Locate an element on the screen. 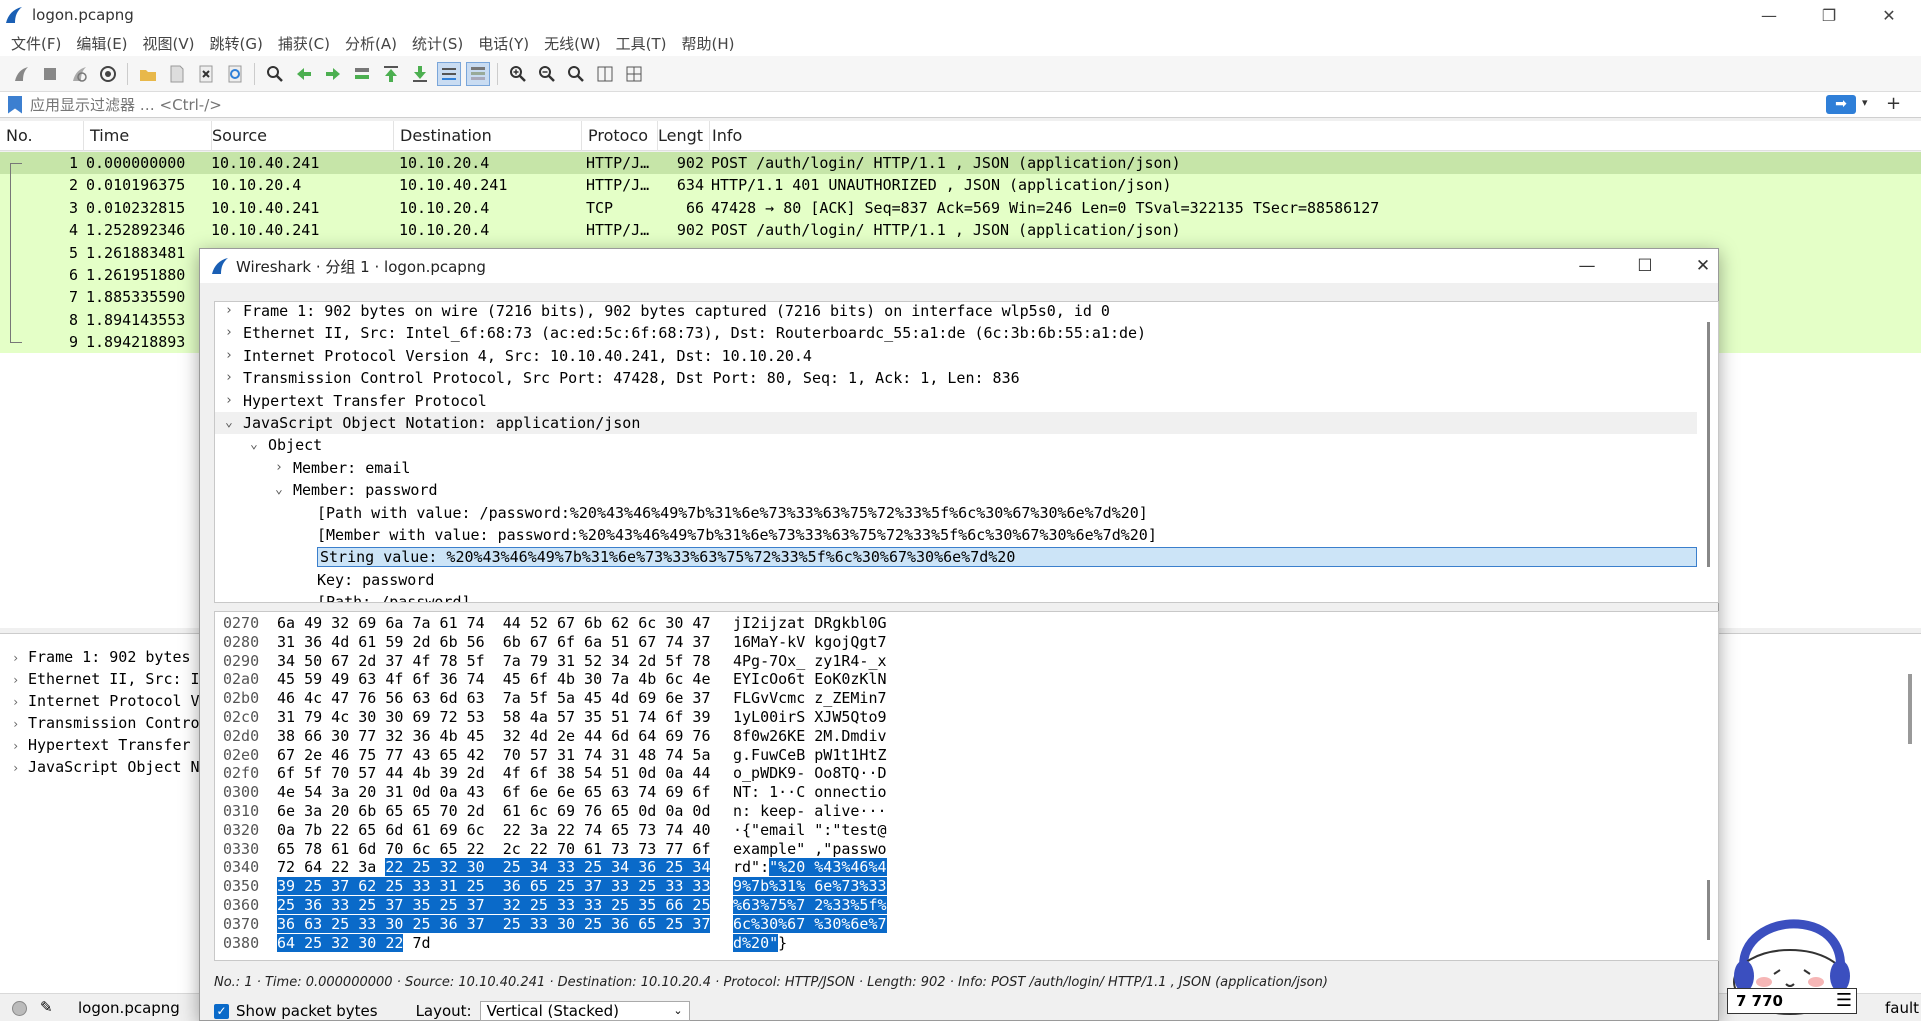 The height and width of the screenshot is (1021, 1921). zoom-out-icon is located at coordinates (547, 74).